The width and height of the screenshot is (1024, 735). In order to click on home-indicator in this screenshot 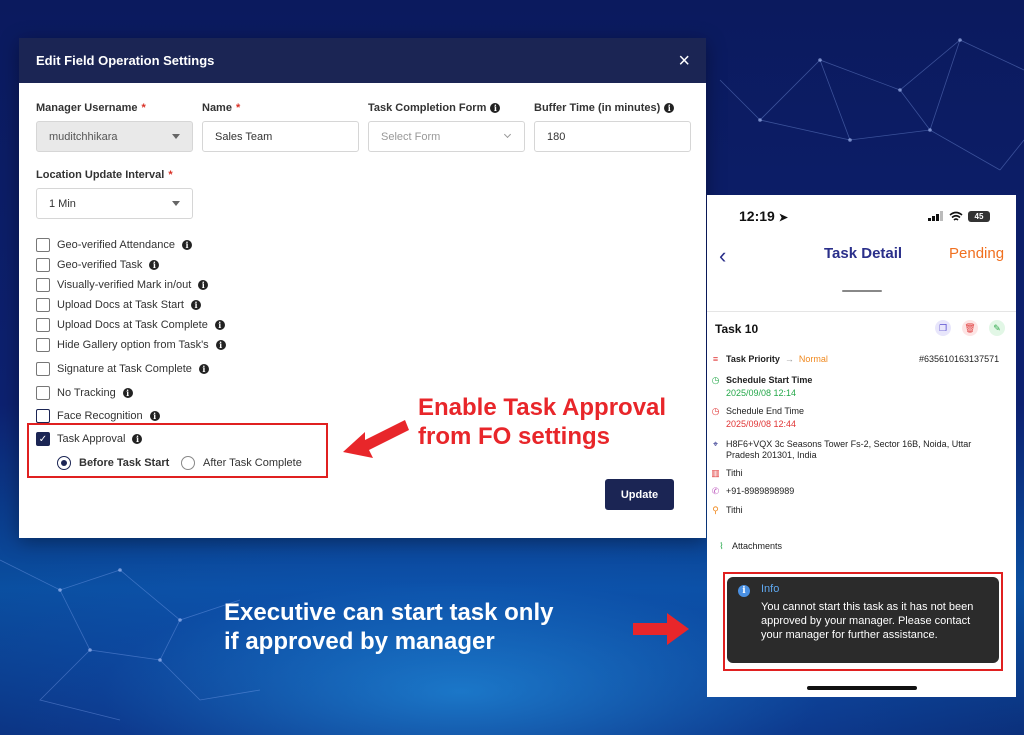, I will do `click(862, 688)`.